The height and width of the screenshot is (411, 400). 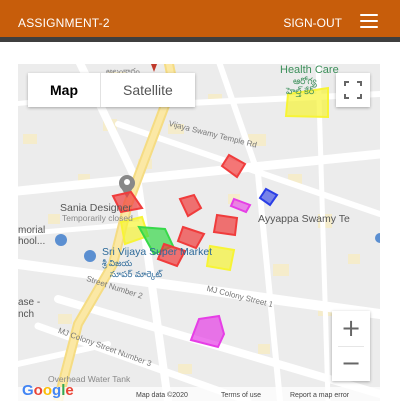 I want to click on polygon-red, so click(x=225, y=225).